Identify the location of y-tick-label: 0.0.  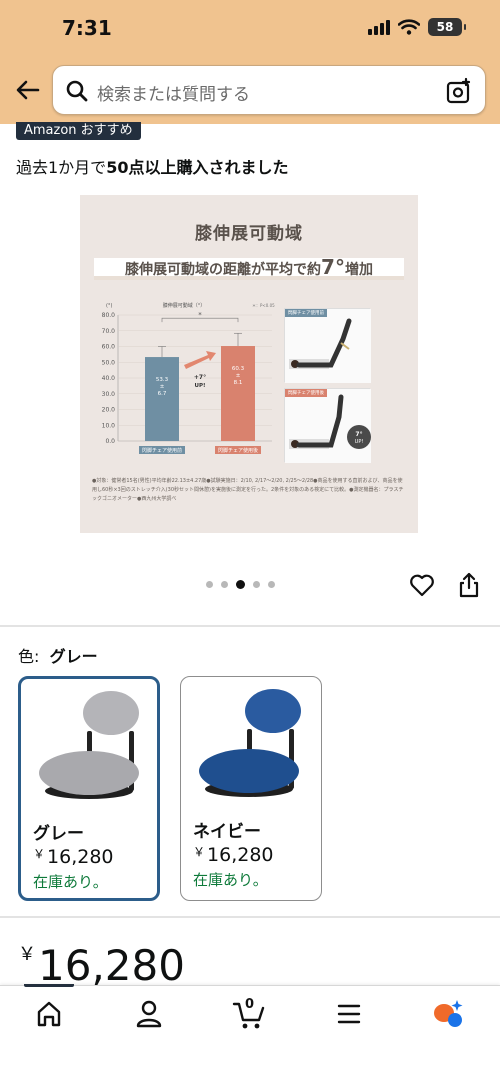
(110, 441).